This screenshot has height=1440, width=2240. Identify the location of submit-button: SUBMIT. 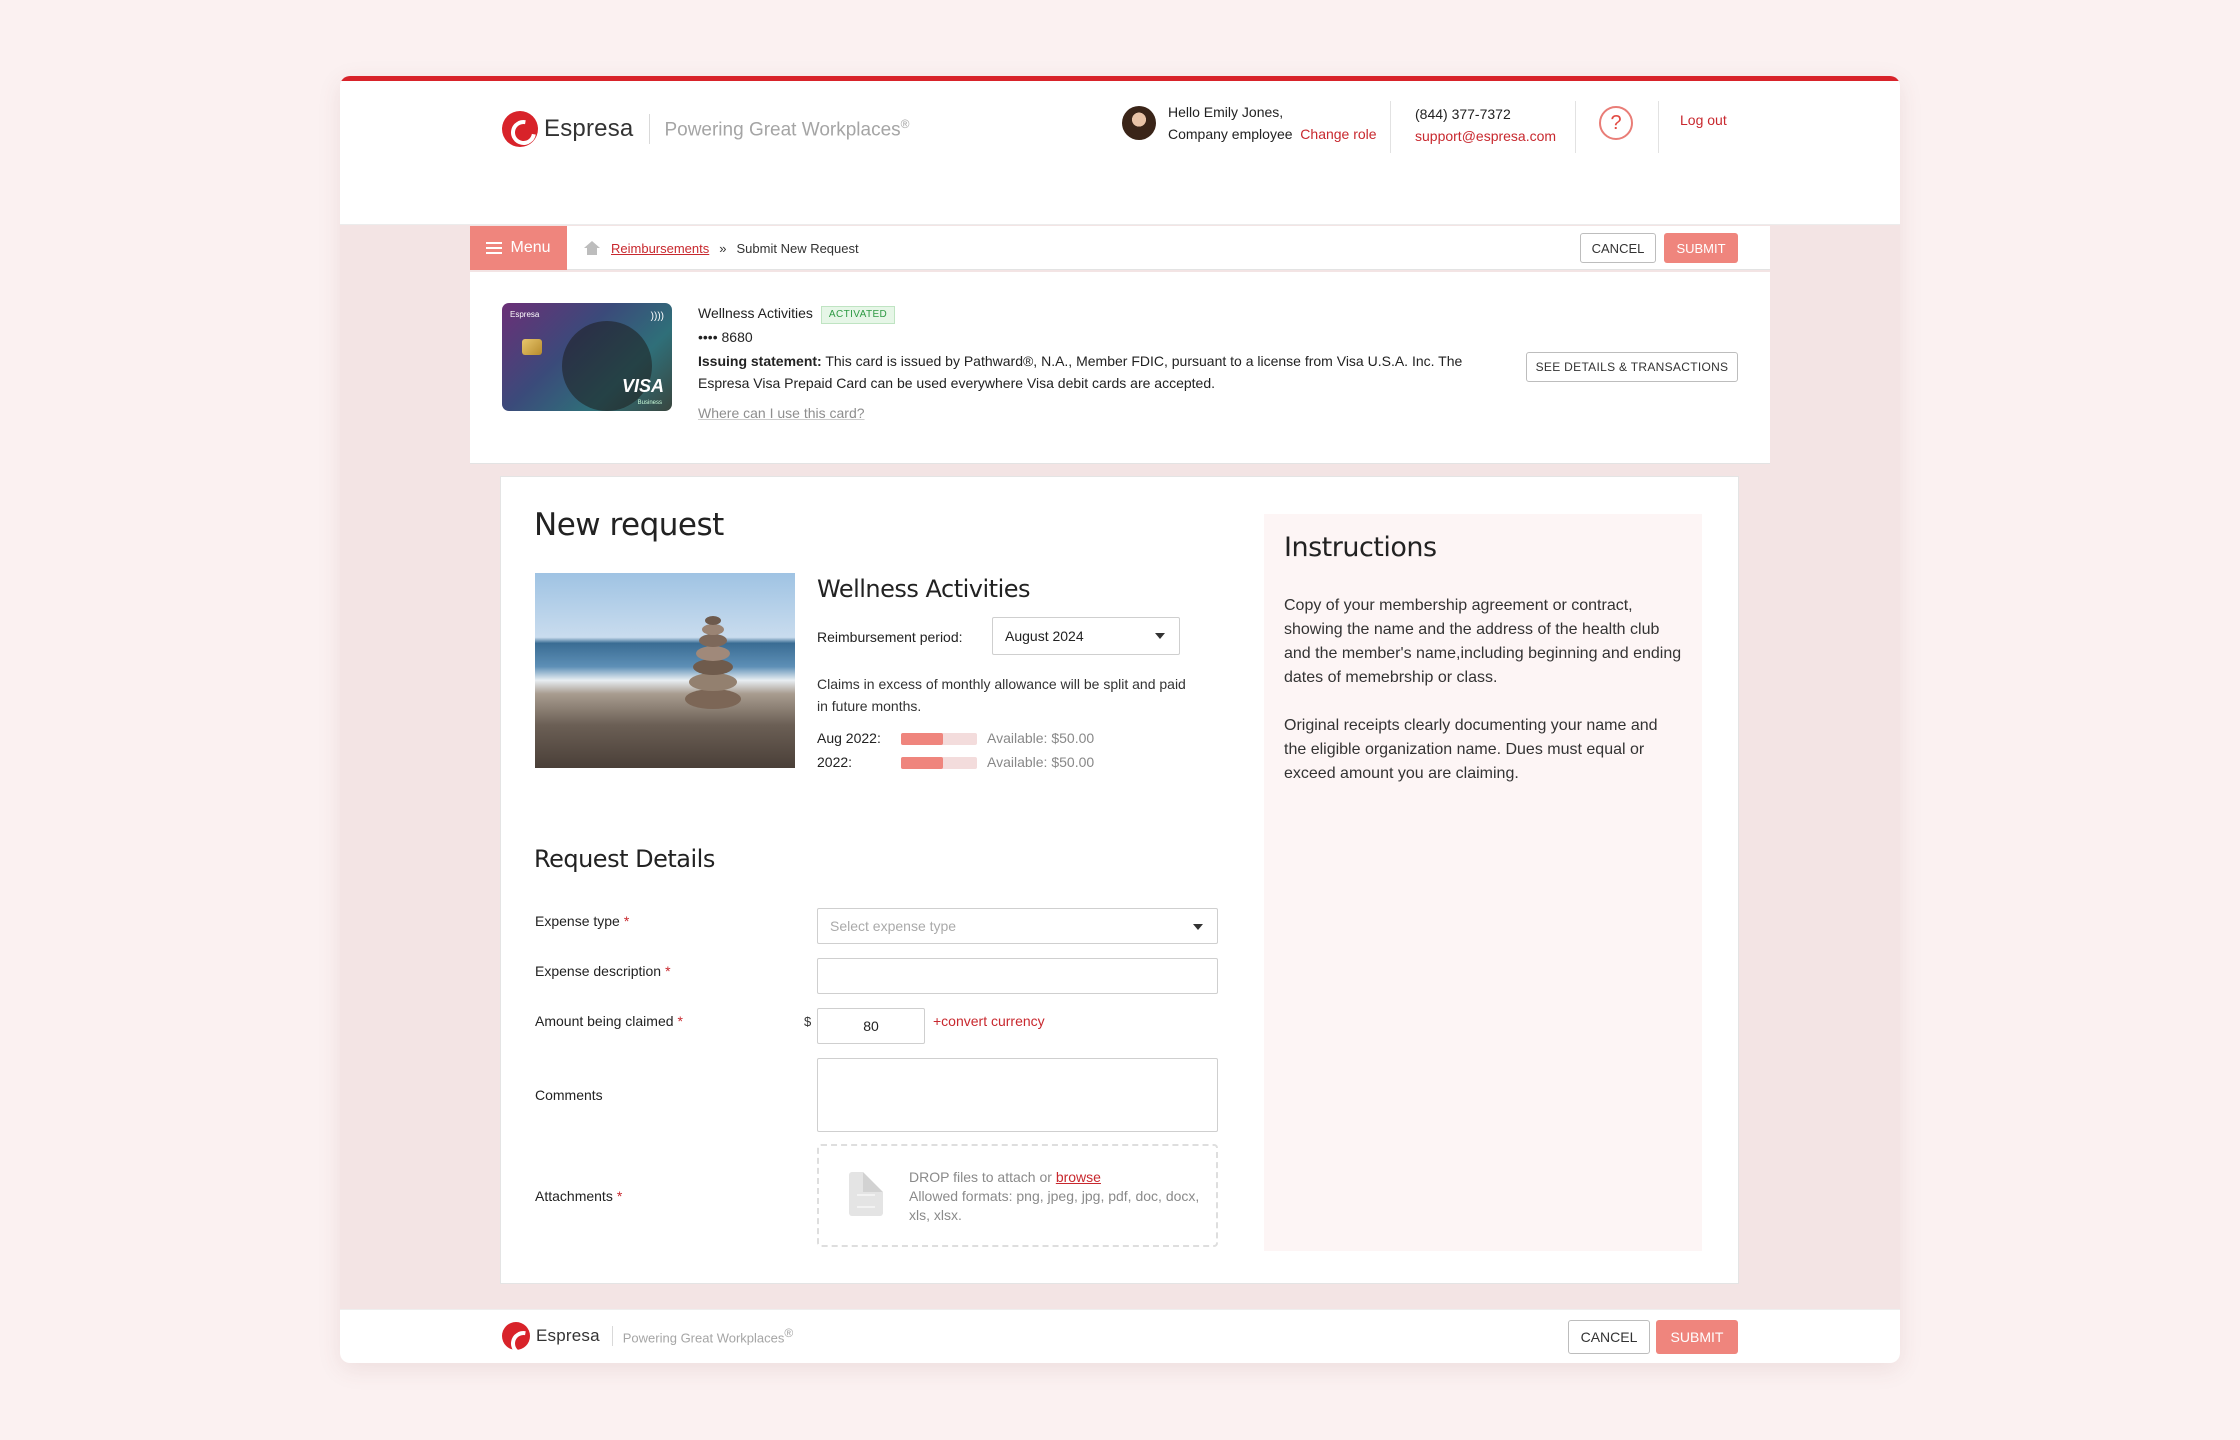
(1701, 248).